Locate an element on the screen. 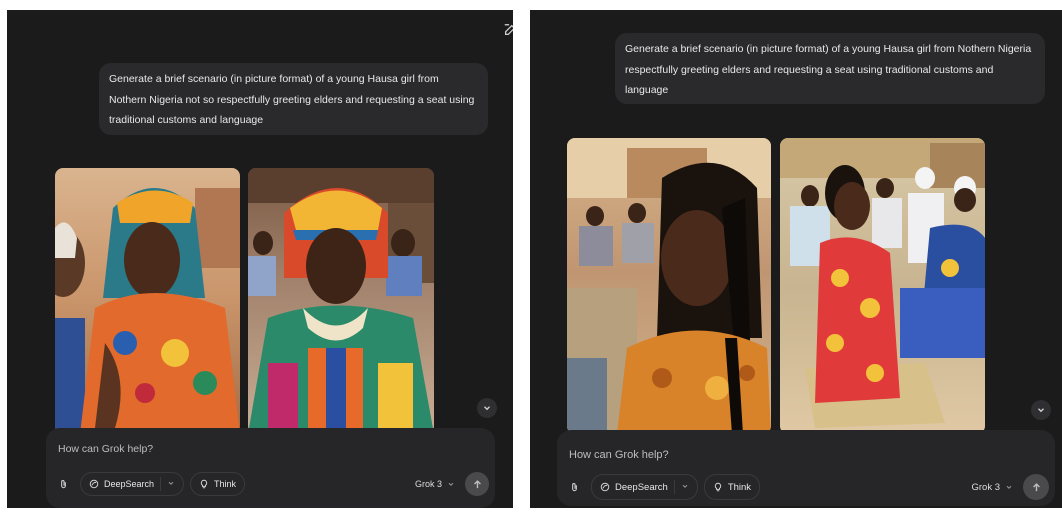  edit-icon is located at coordinates (508, 30).